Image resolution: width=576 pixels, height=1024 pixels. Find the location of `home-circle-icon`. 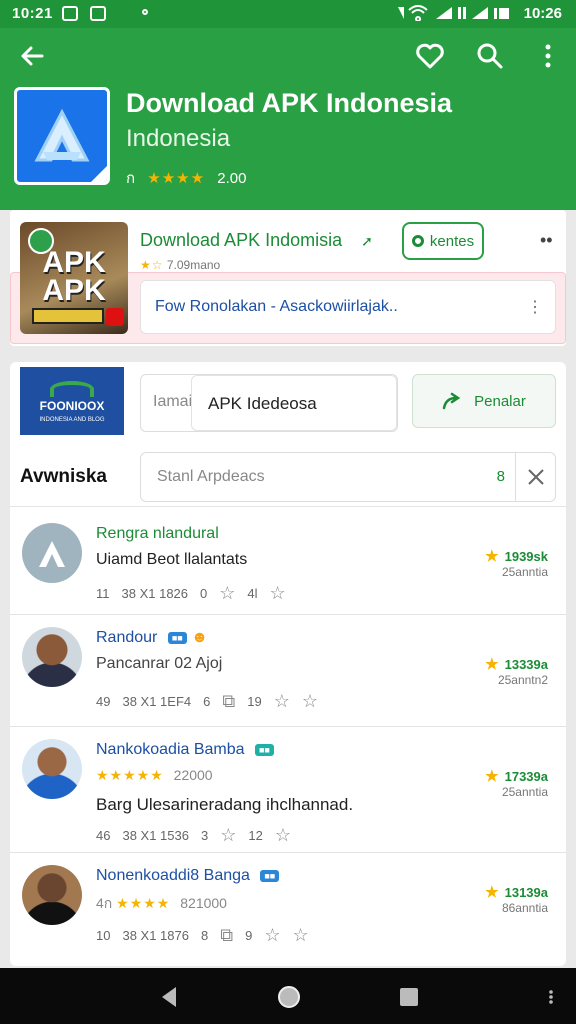

home-circle-icon is located at coordinates (289, 997).